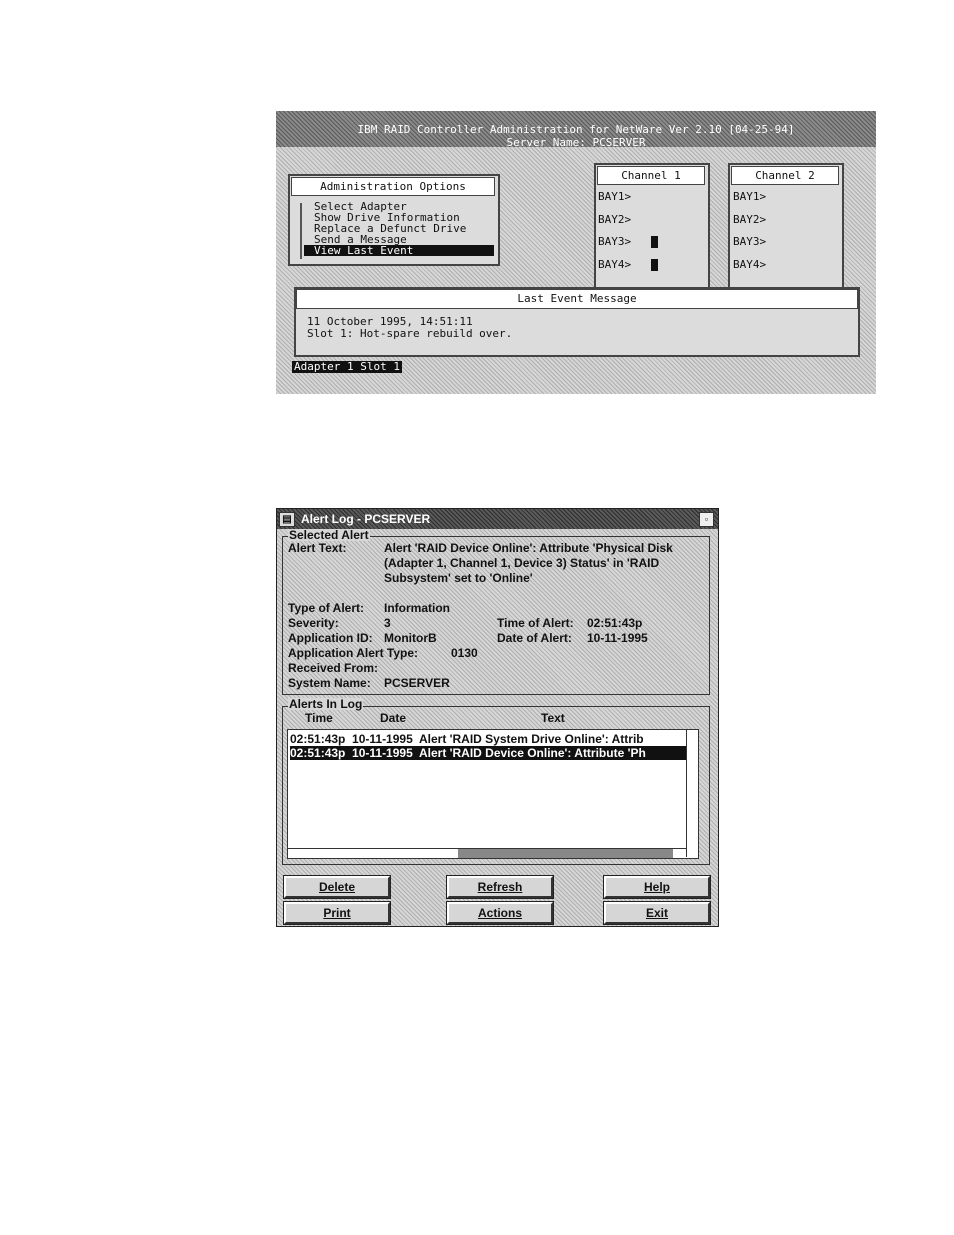 This screenshot has height=1235, width=954. Describe the element at coordinates (615, 623) in the screenshot. I see `time-of-alert-value: 02:51:43p` at that location.